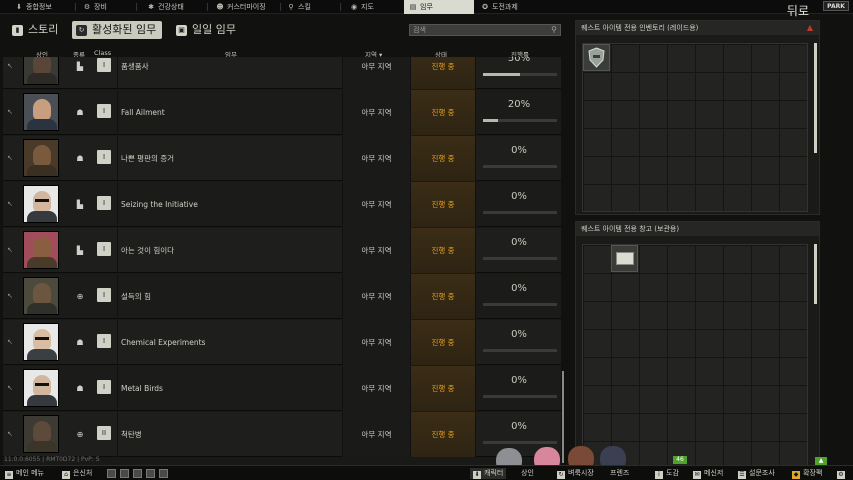  I want to click on character-button: ⬇ 캐릭터, so click(488, 473).